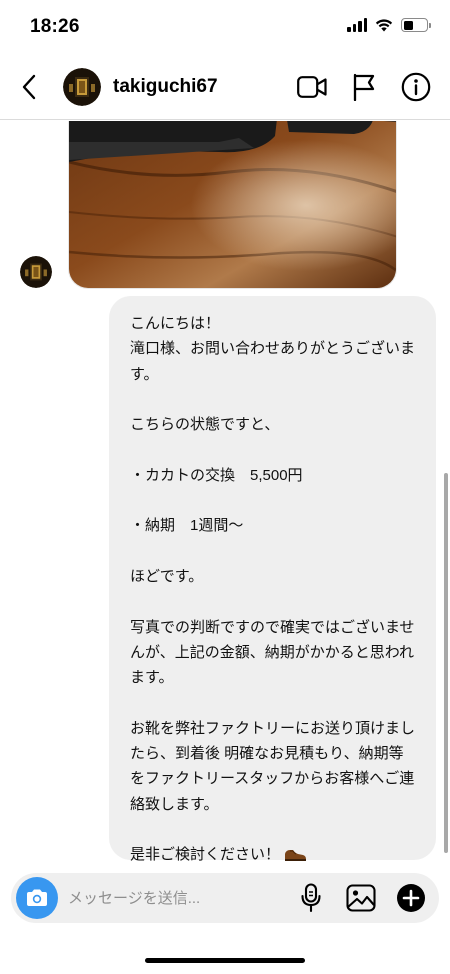 The image size is (450, 974). I want to click on info-icon, so click(416, 87).